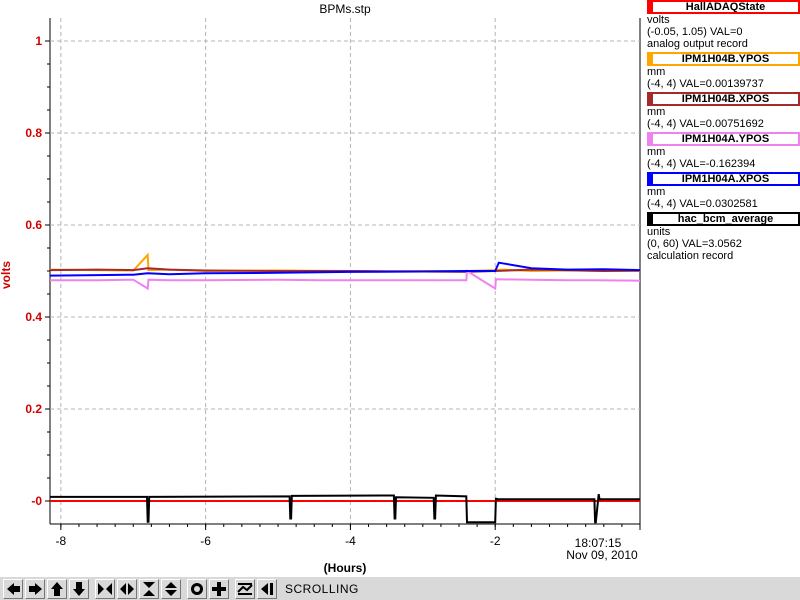 Image resolution: width=800 pixels, height=600 pixels. Describe the element at coordinates (705, 124) in the screenshot. I see `legend-range: (-4, 4) VAL=0.00751692` at that location.